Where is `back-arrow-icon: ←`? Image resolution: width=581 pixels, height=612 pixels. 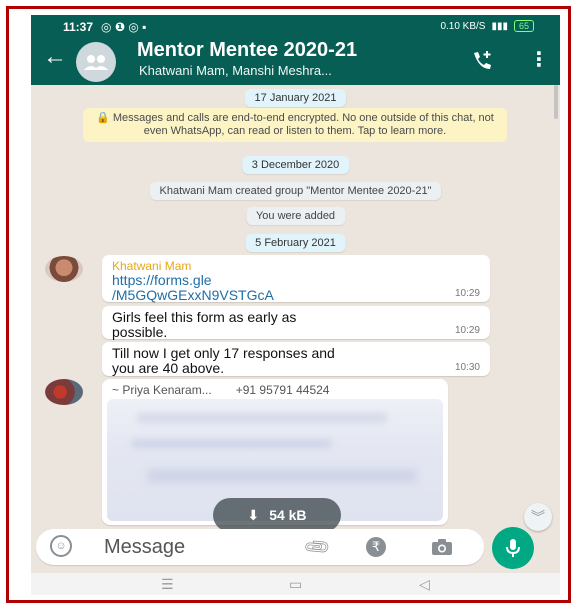
back-arrow-icon: ← is located at coordinates (55, 57).